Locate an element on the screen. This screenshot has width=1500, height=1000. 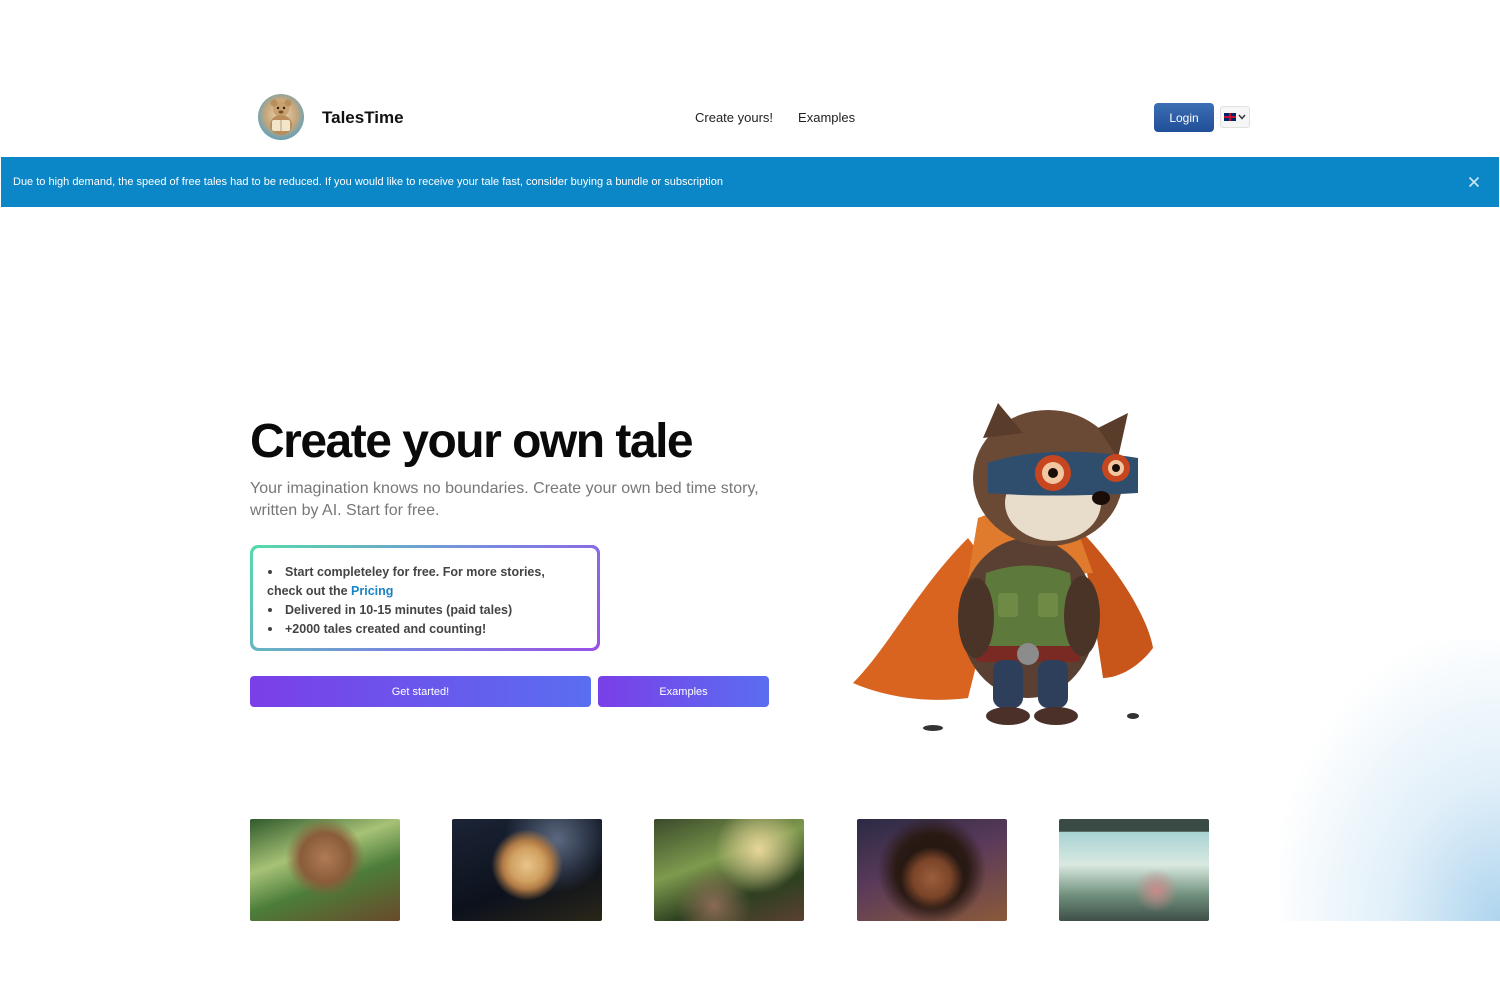
chevron-down-icon is located at coordinates (1242, 117).